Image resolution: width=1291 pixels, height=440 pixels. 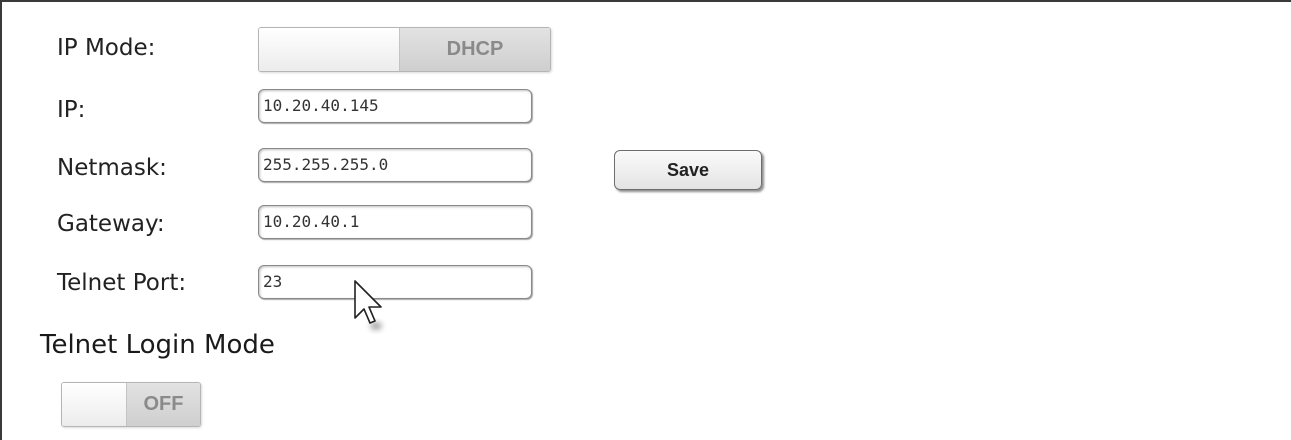 What do you see at coordinates (112, 168) in the screenshot?
I see `netmask-label: Netmask:` at bounding box center [112, 168].